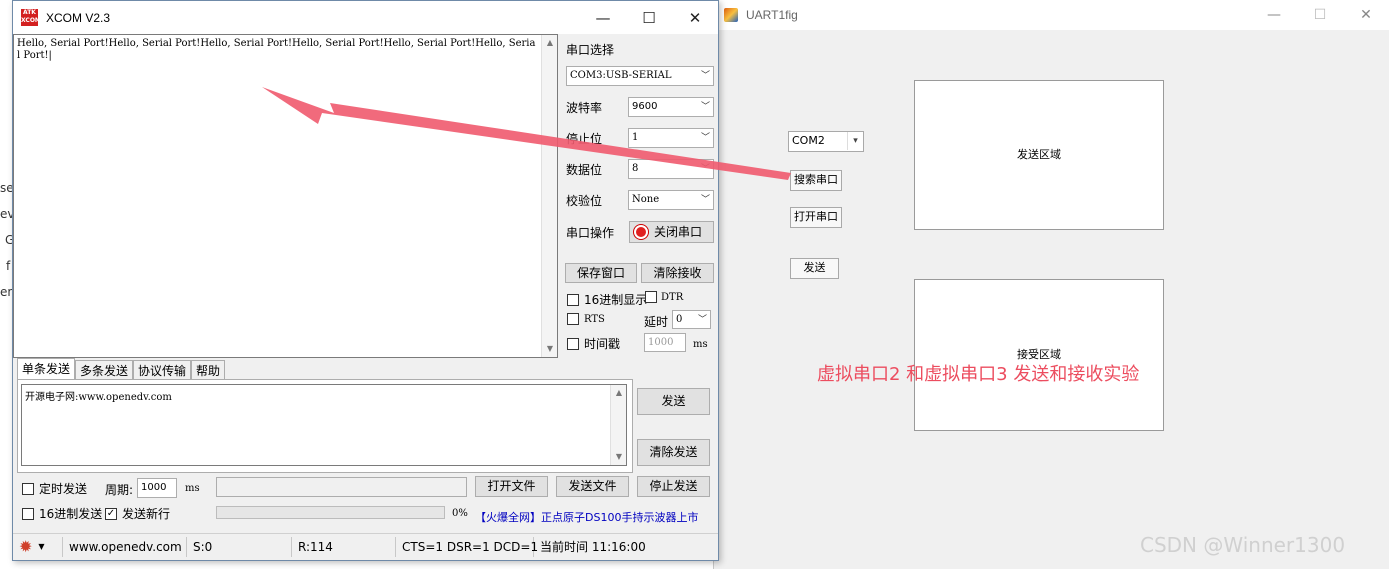  What do you see at coordinates (672, 297) in the screenshot?
I see `dtr-label: DTR` at bounding box center [672, 297].